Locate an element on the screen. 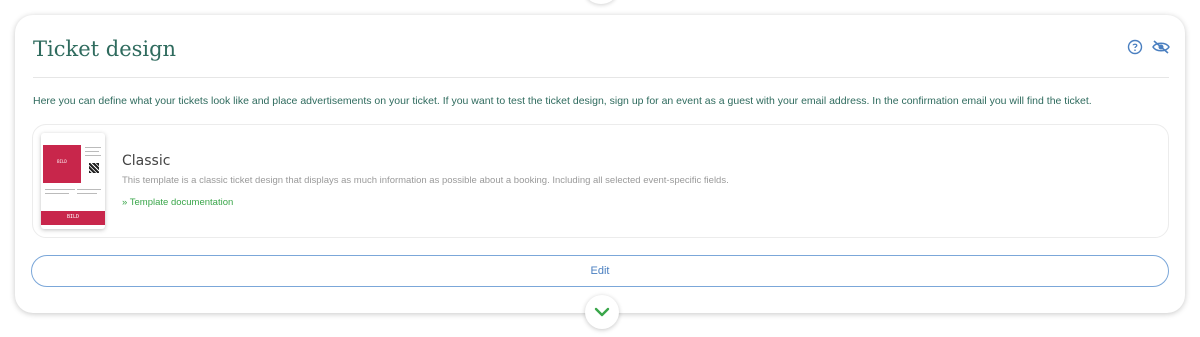 This screenshot has width=1200, height=337. expand-button is located at coordinates (602, 312).